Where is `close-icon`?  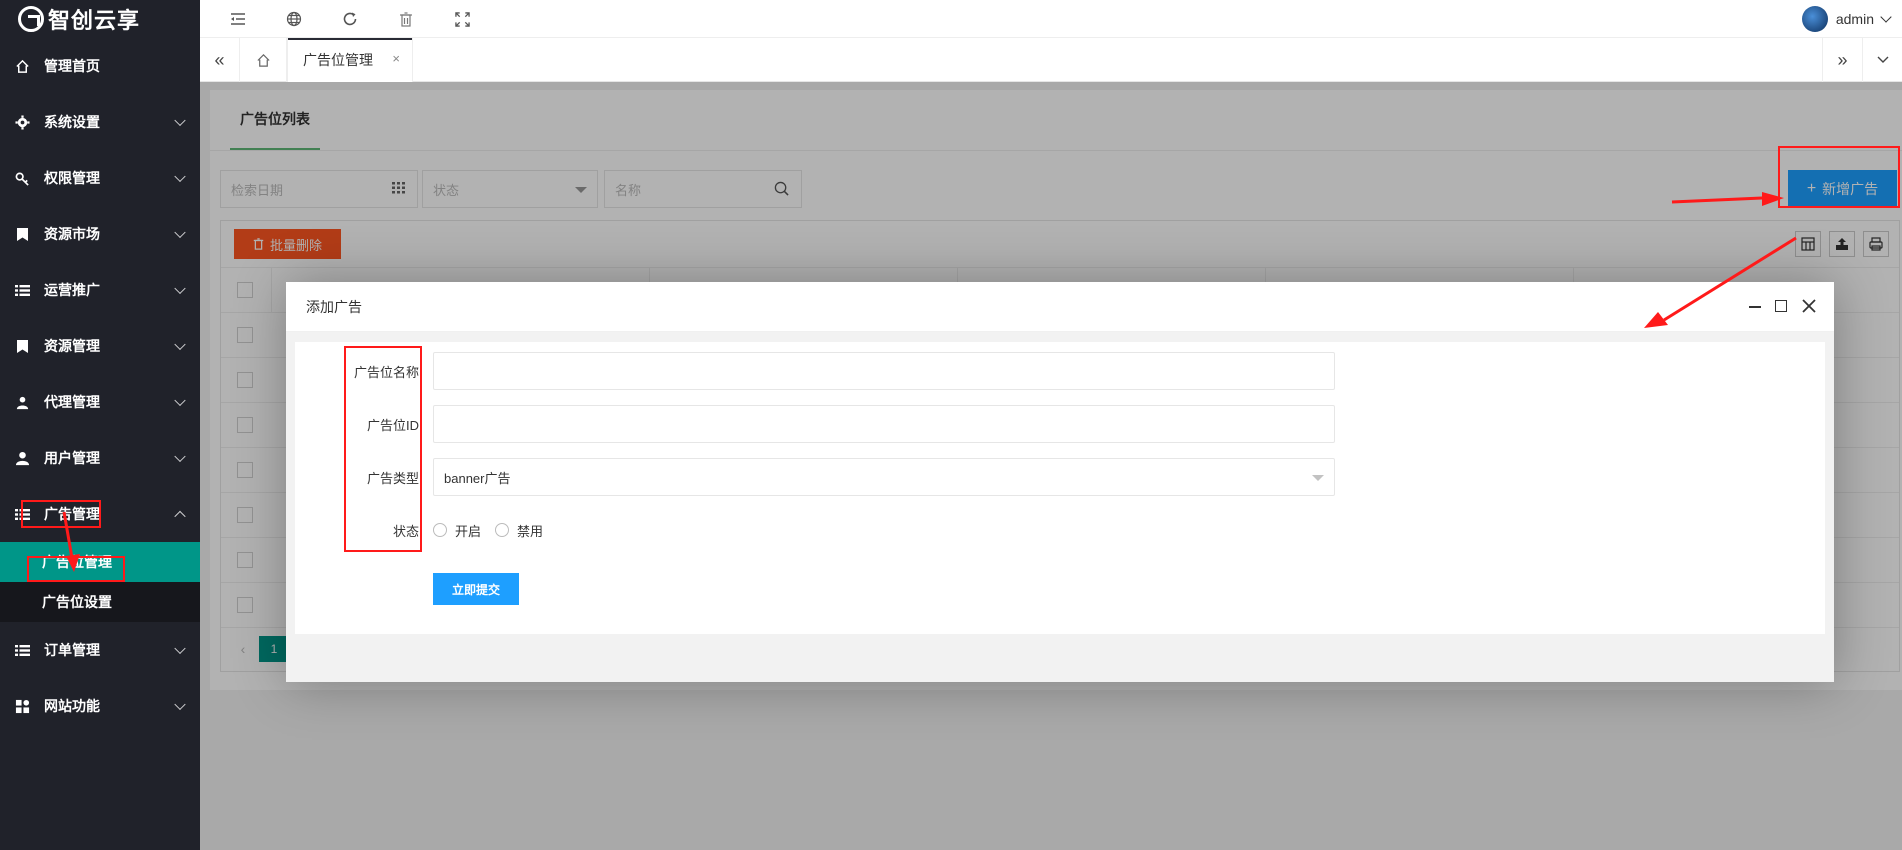 close-icon is located at coordinates (1809, 306).